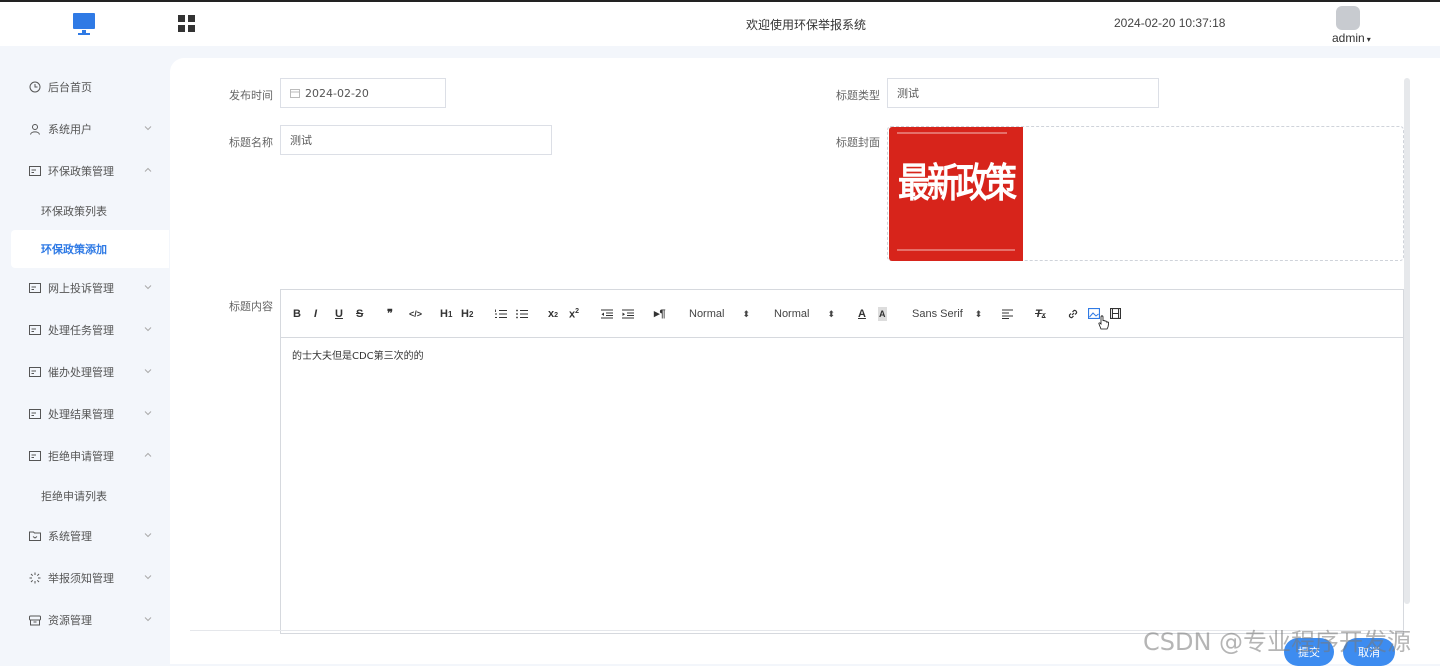 This screenshot has width=1440, height=666. Describe the element at coordinates (70, 87) in the screenshot. I see `sidebar-item-label: 后台首页` at that location.